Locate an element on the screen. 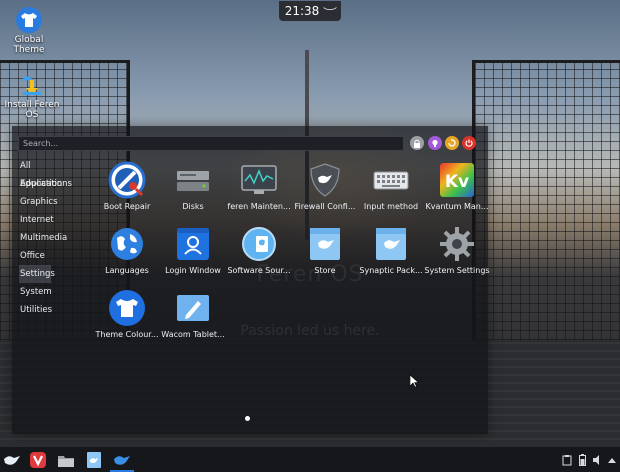 This screenshot has height=472, width=620. goal-net-right is located at coordinates (546, 200).